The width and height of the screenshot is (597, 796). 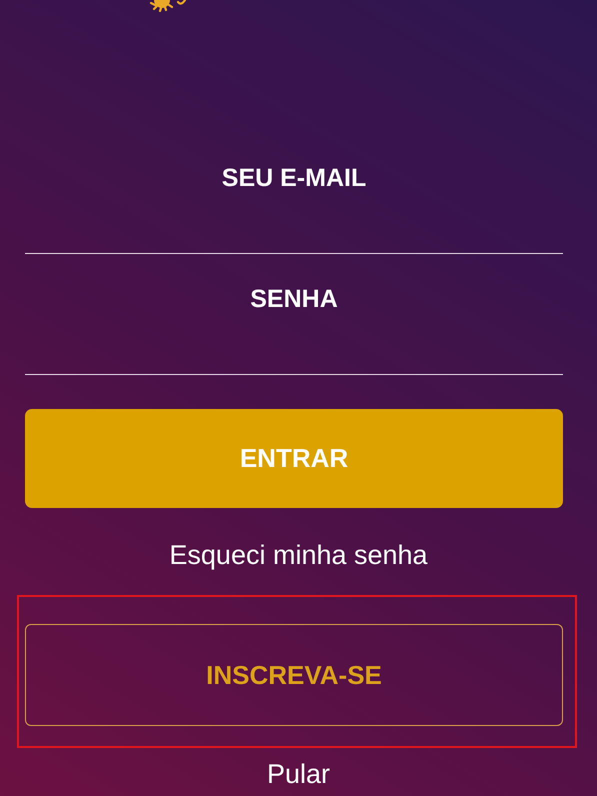 I want to click on skip-link: Pular, so click(x=298, y=774).